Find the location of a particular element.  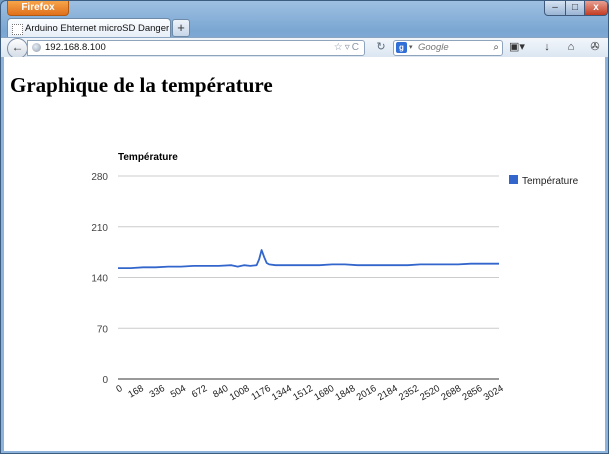

x-tick-label: 3024 is located at coordinates (494, 393).